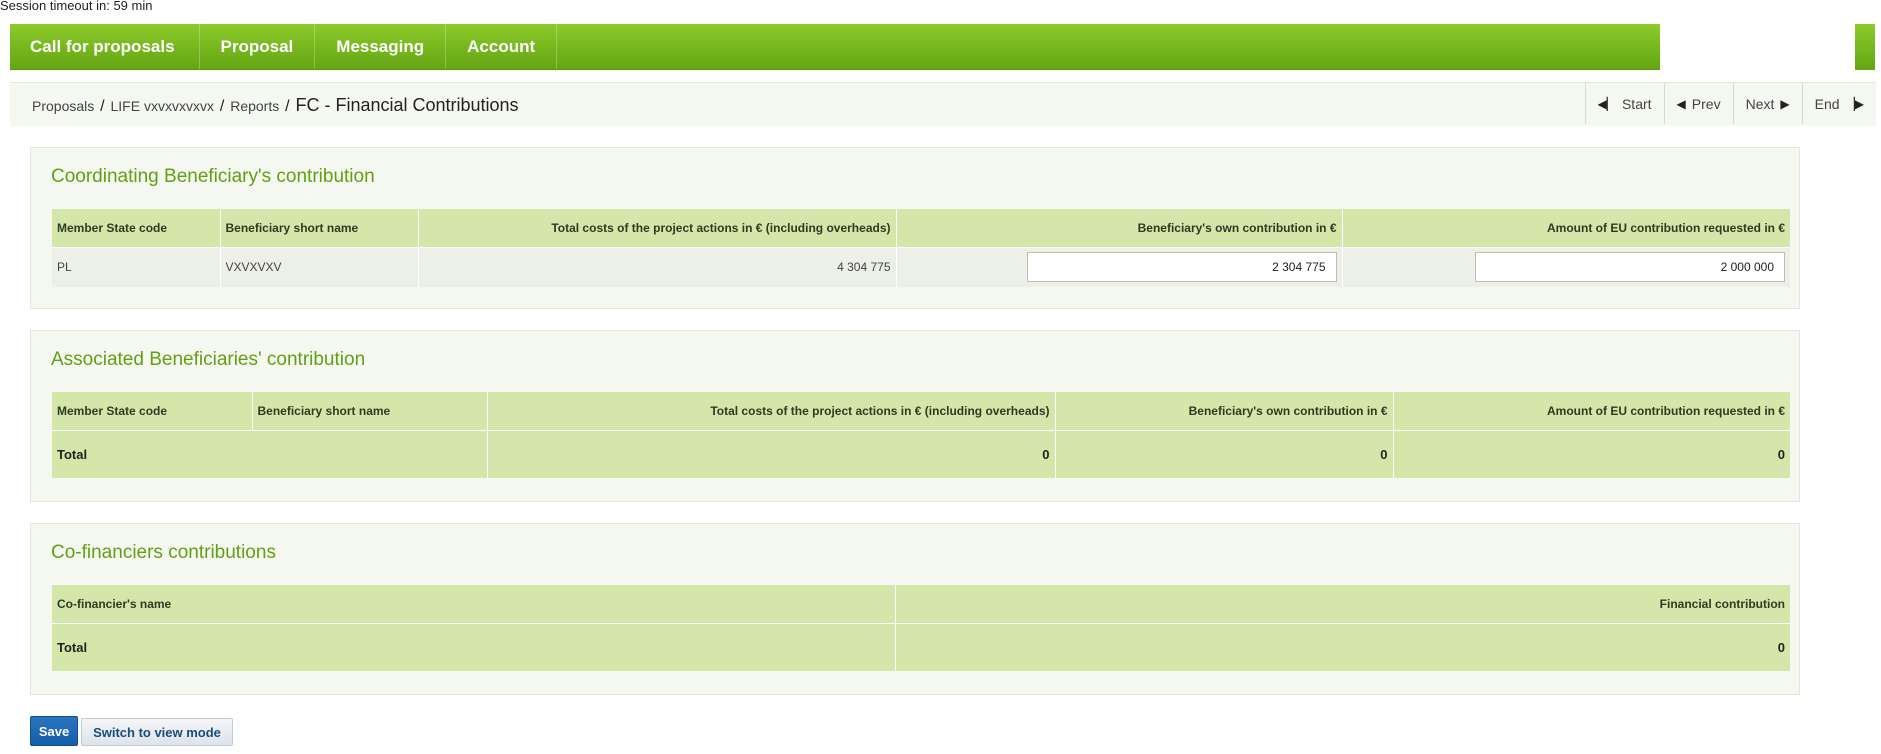  I want to click on coordinating-beneficiary-title: Coordinating Beneficiary's contribution, so click(213, 176).